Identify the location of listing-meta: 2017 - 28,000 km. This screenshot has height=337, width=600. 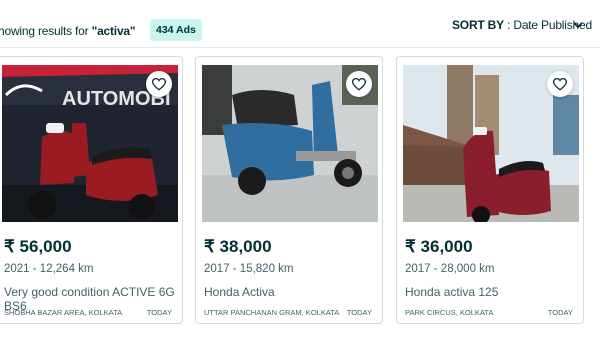
(450, 269).